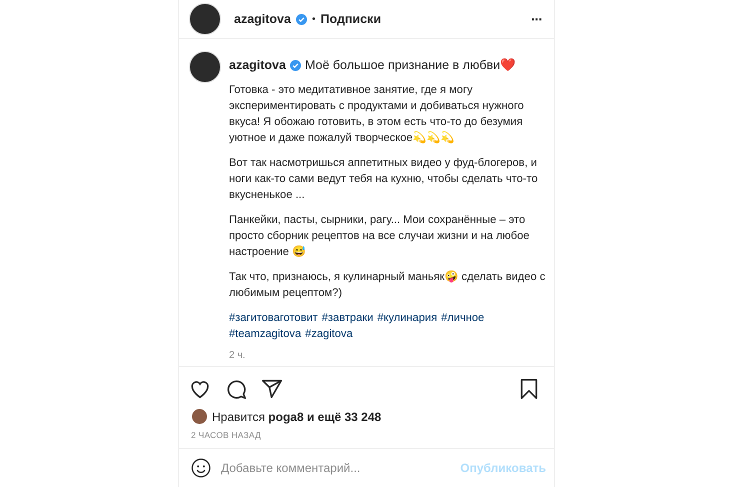 The height and width of the screenshot is (487, 730). What do you see at coordinates (329, 334) in the screenshot?
I see `hashtag-link: #zagitova` at bounding box center [329, 334].